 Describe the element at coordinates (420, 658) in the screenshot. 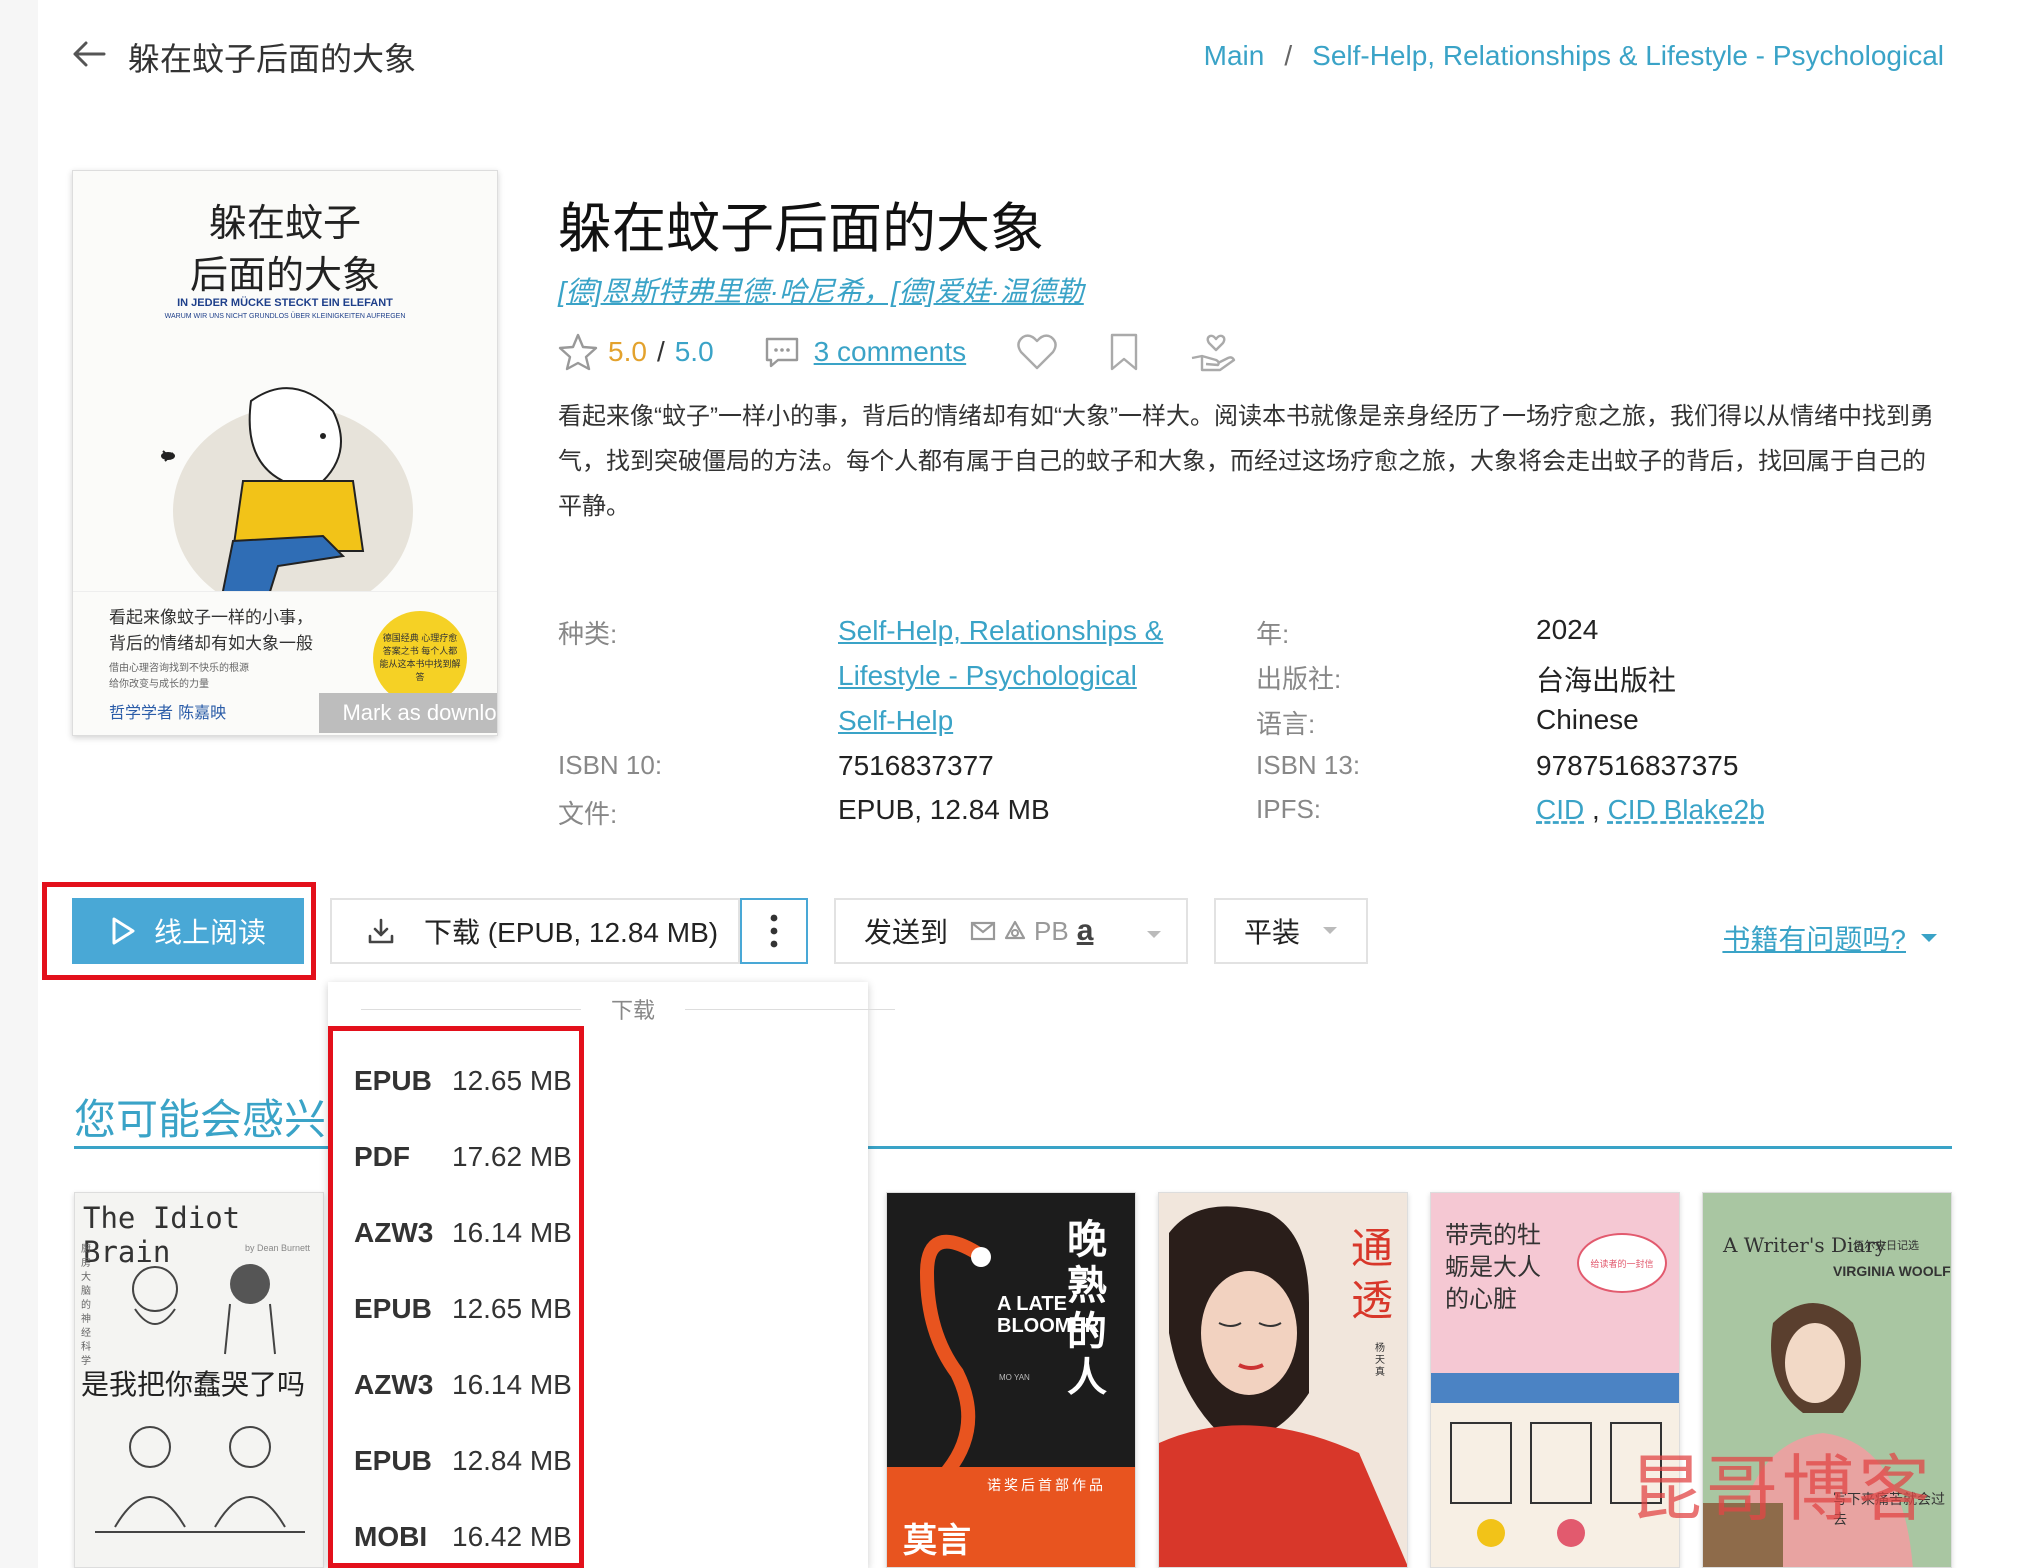

I see `cover-badge: 德国经典 心理疗愈答案之书 每个人都能从这本书中找到解答` at that location.